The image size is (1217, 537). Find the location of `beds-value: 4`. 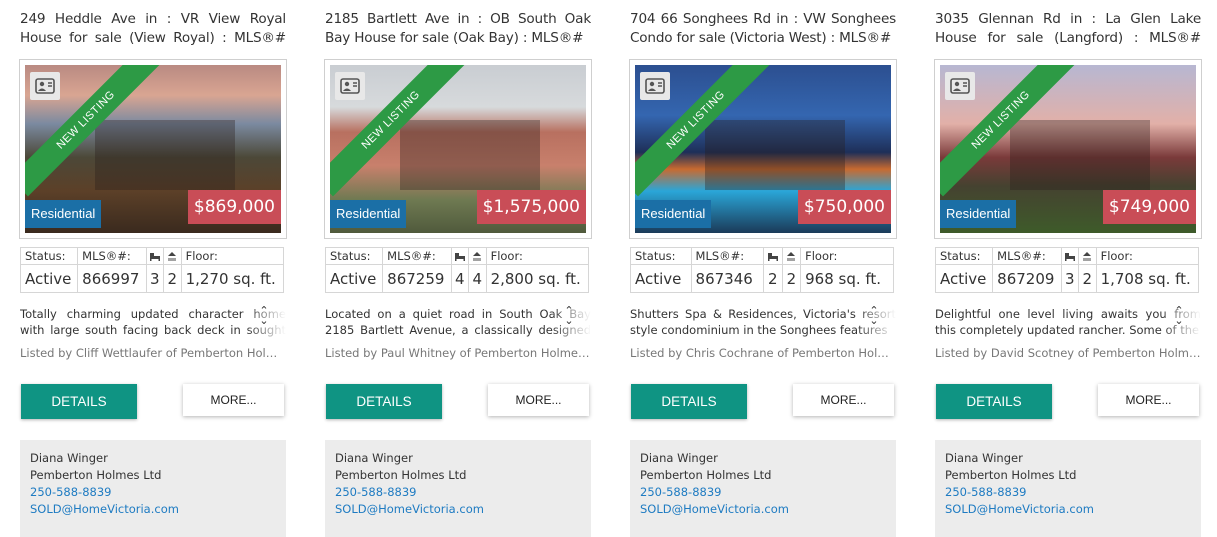

beds-value: 4 is located at coordinates (460, 278).